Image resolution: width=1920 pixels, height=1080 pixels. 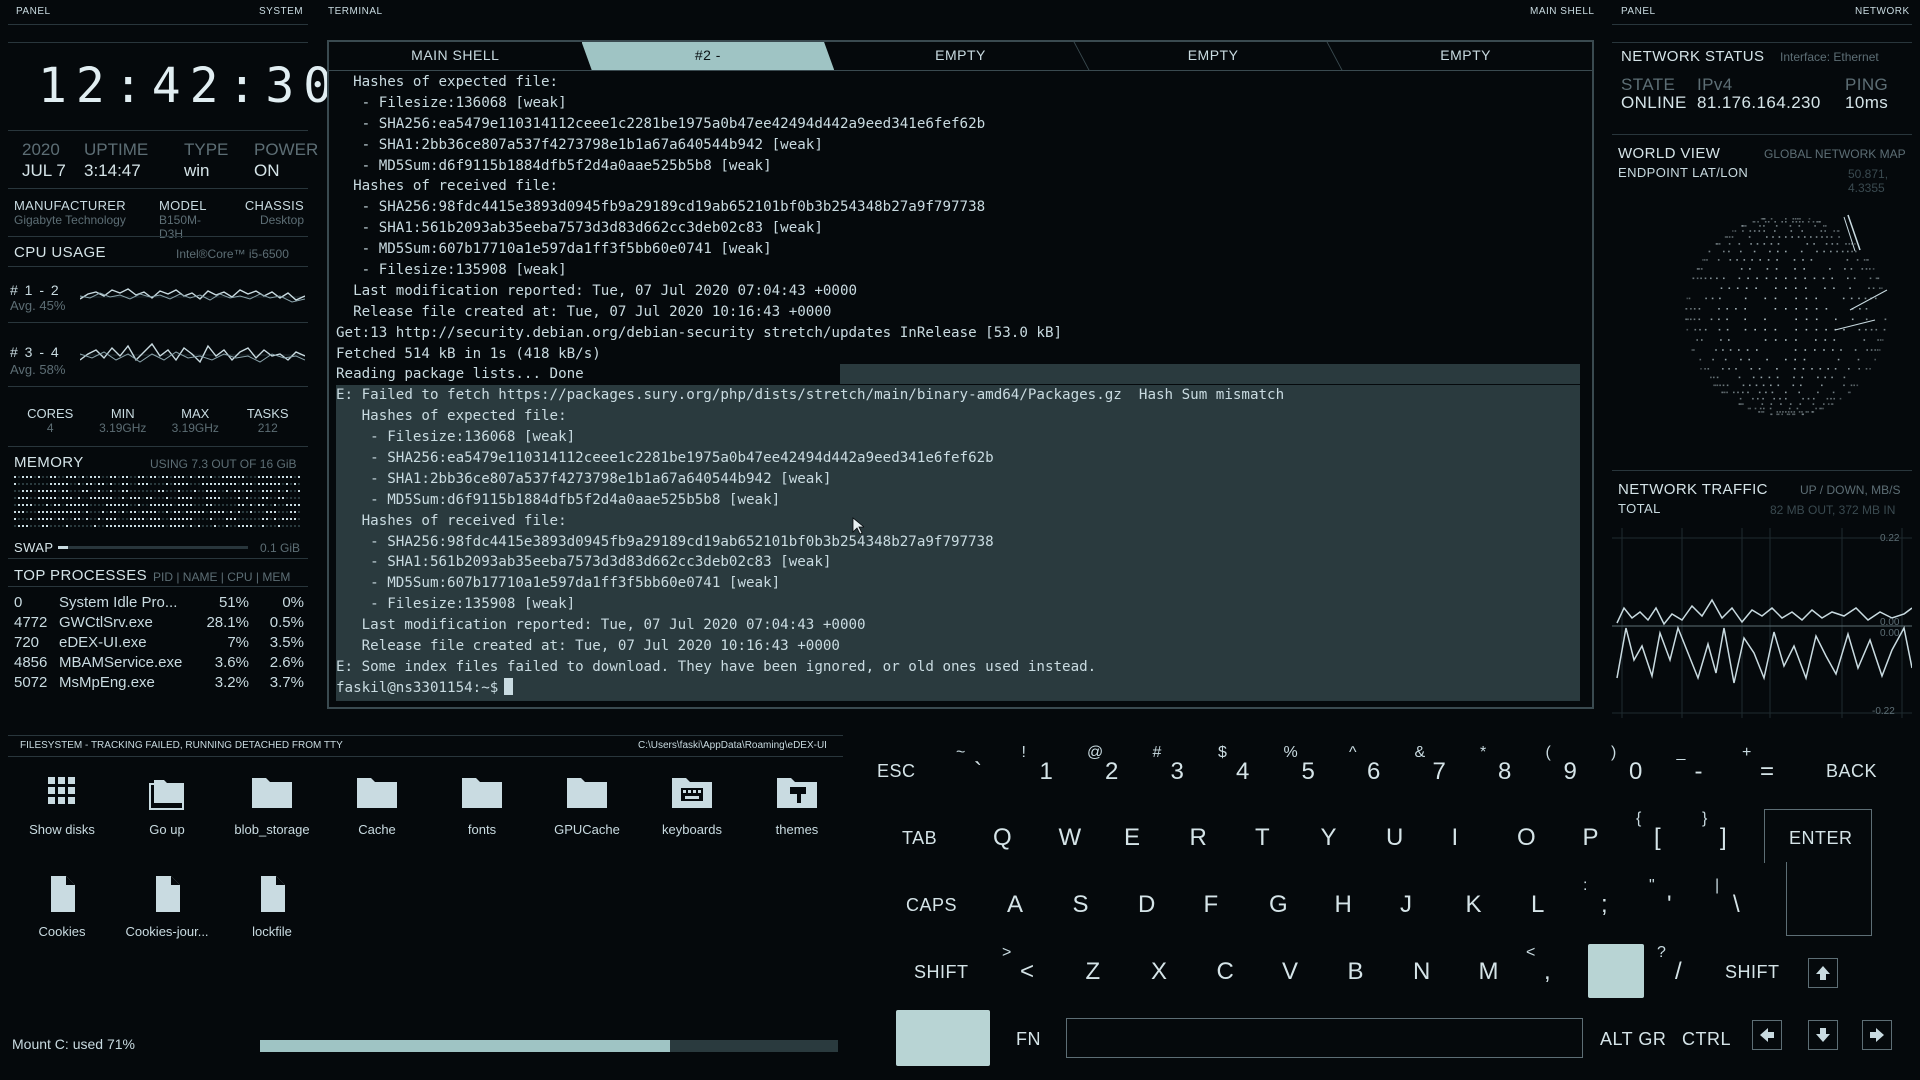 What do you see at coordinates (1233, 765) in the screenshot?
I see `key-row1-4: $4` at bounding box center [1233, 765].